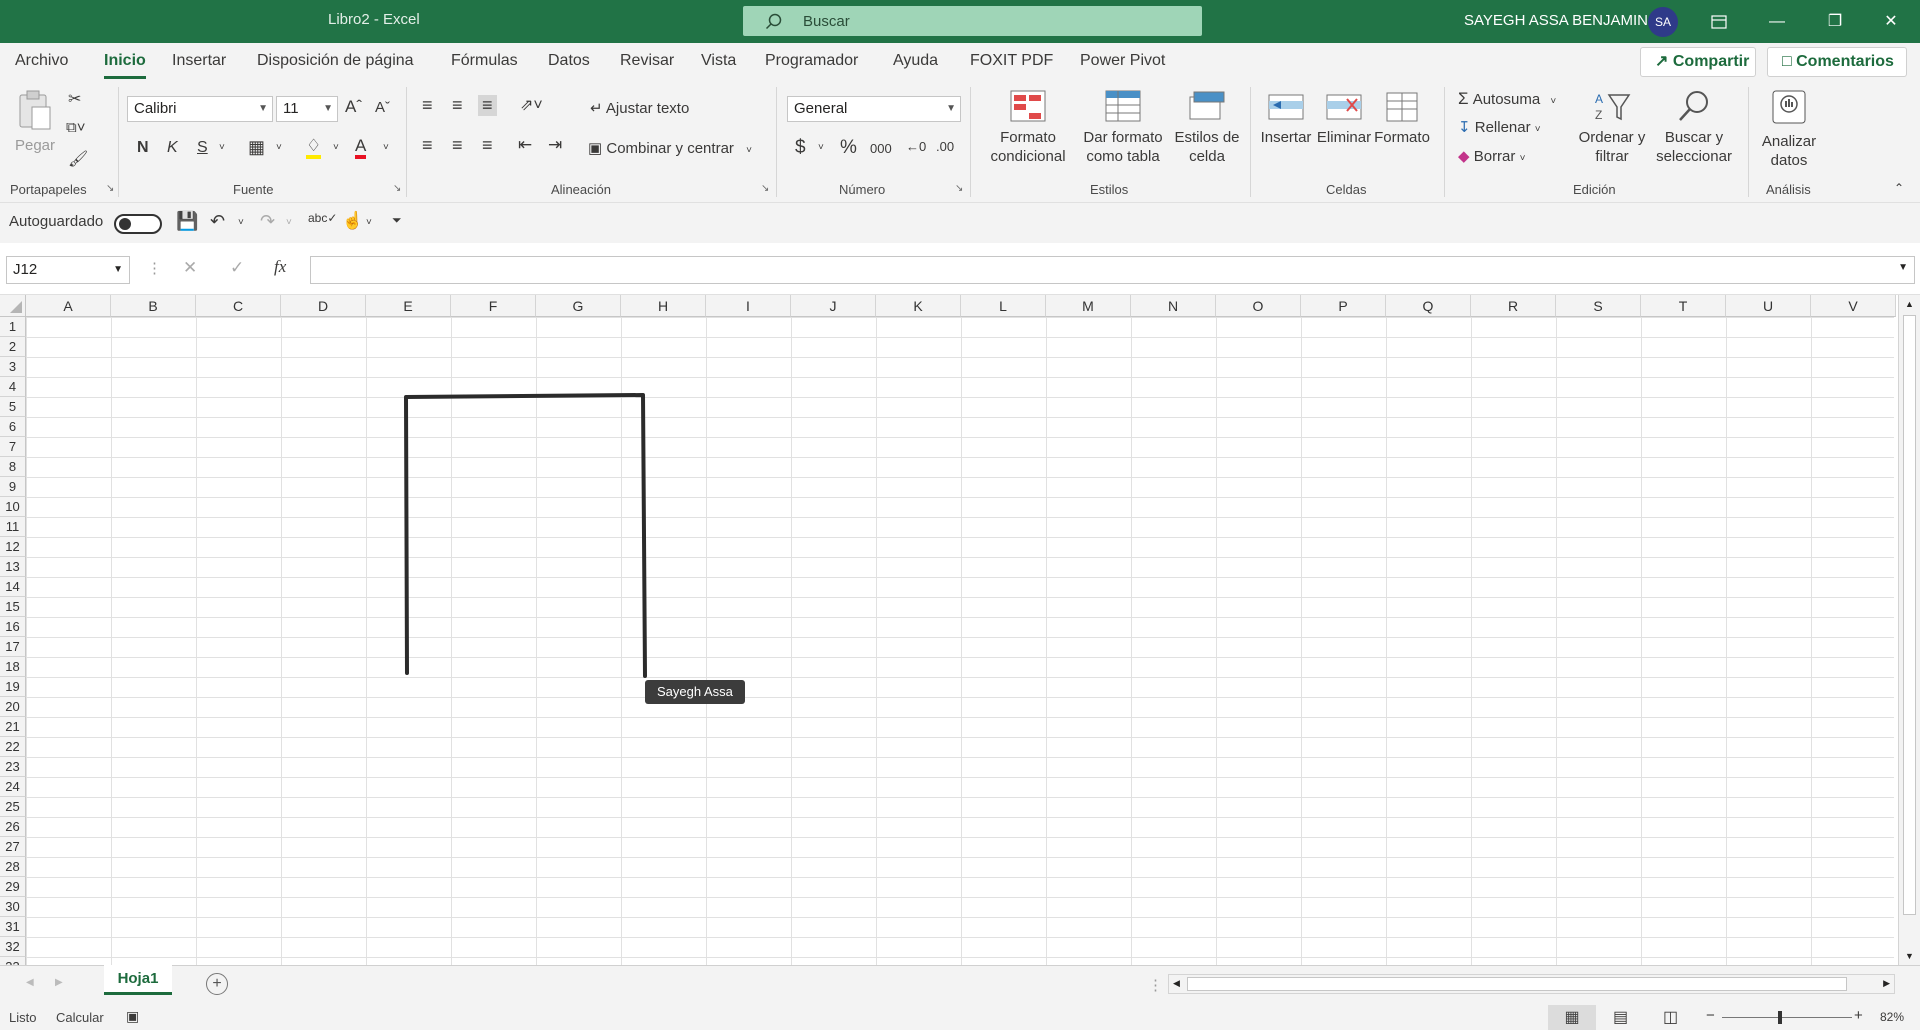 The width and height of the screenshot is (1920, 1030). I want to click on normal-view-icon: ▦, so click(1572, 1017).